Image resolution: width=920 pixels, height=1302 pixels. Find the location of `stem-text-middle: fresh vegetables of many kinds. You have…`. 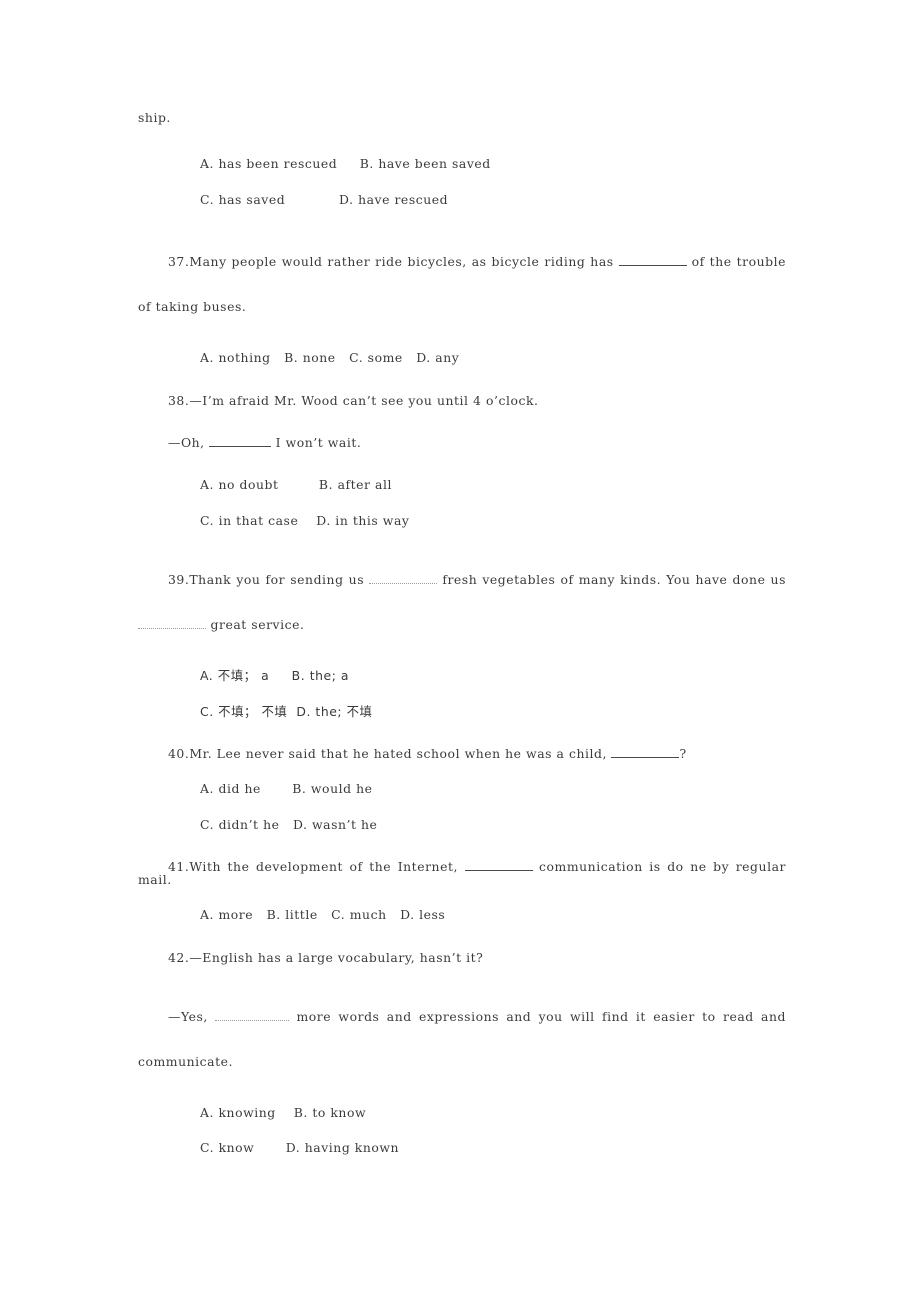

stem-text-middle: fresh vegetables of many kinds. You have… is located at coordinates (611, 580).